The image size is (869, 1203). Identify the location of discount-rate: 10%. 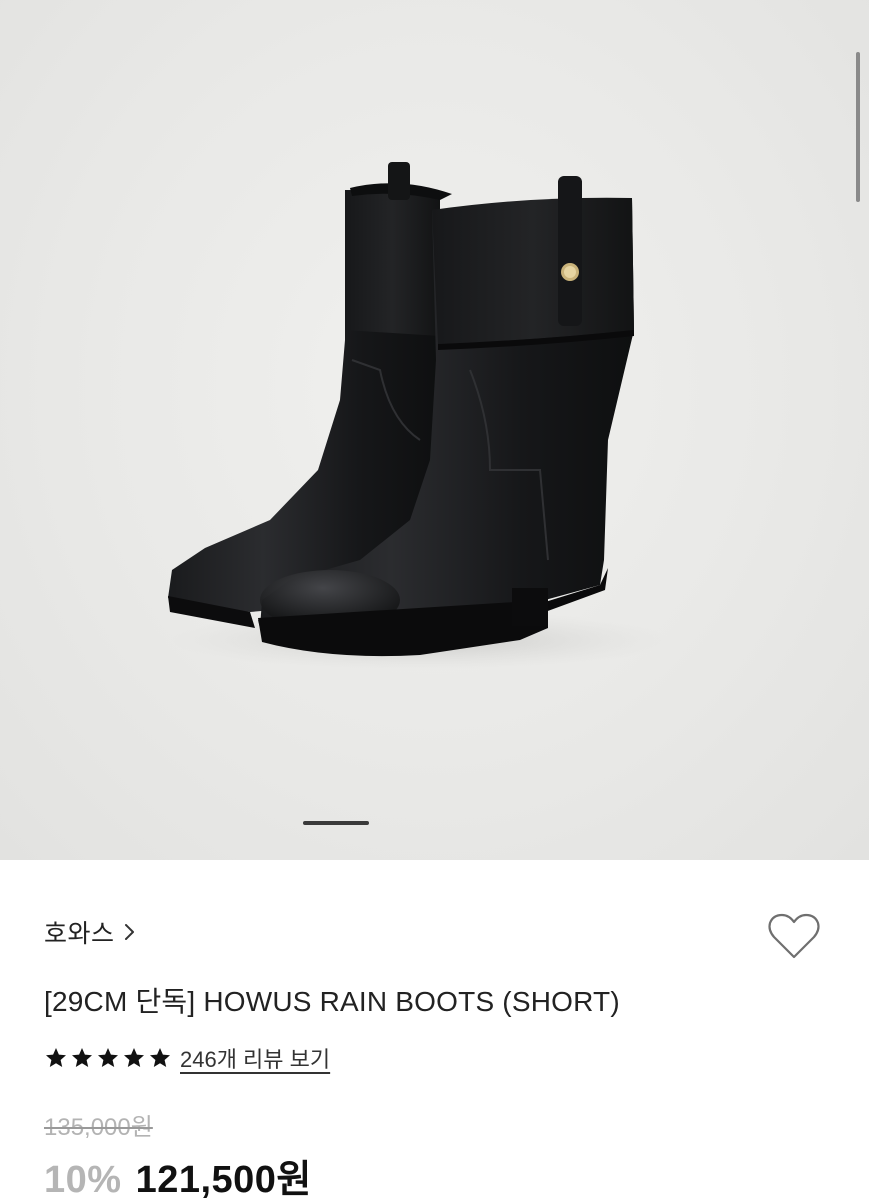
(83, 1180).